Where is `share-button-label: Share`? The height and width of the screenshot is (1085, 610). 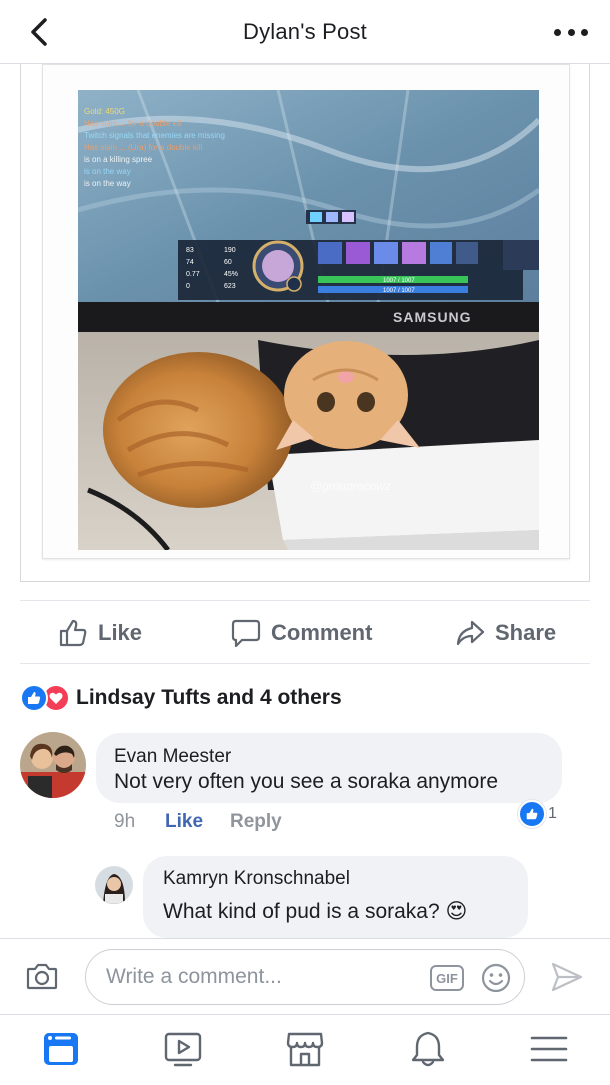 share-button-label: Share is located at coordinates (526, 632).